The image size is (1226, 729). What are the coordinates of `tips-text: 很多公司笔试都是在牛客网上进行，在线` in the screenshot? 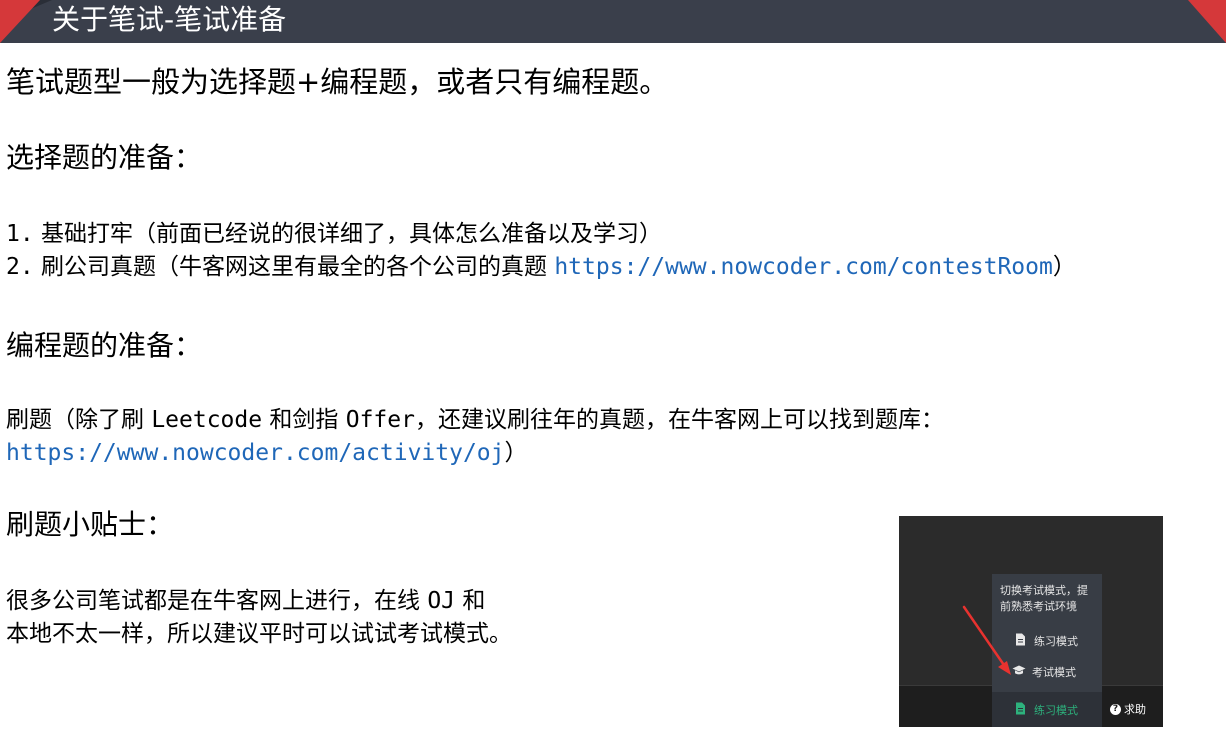 It's located at (217, 601).